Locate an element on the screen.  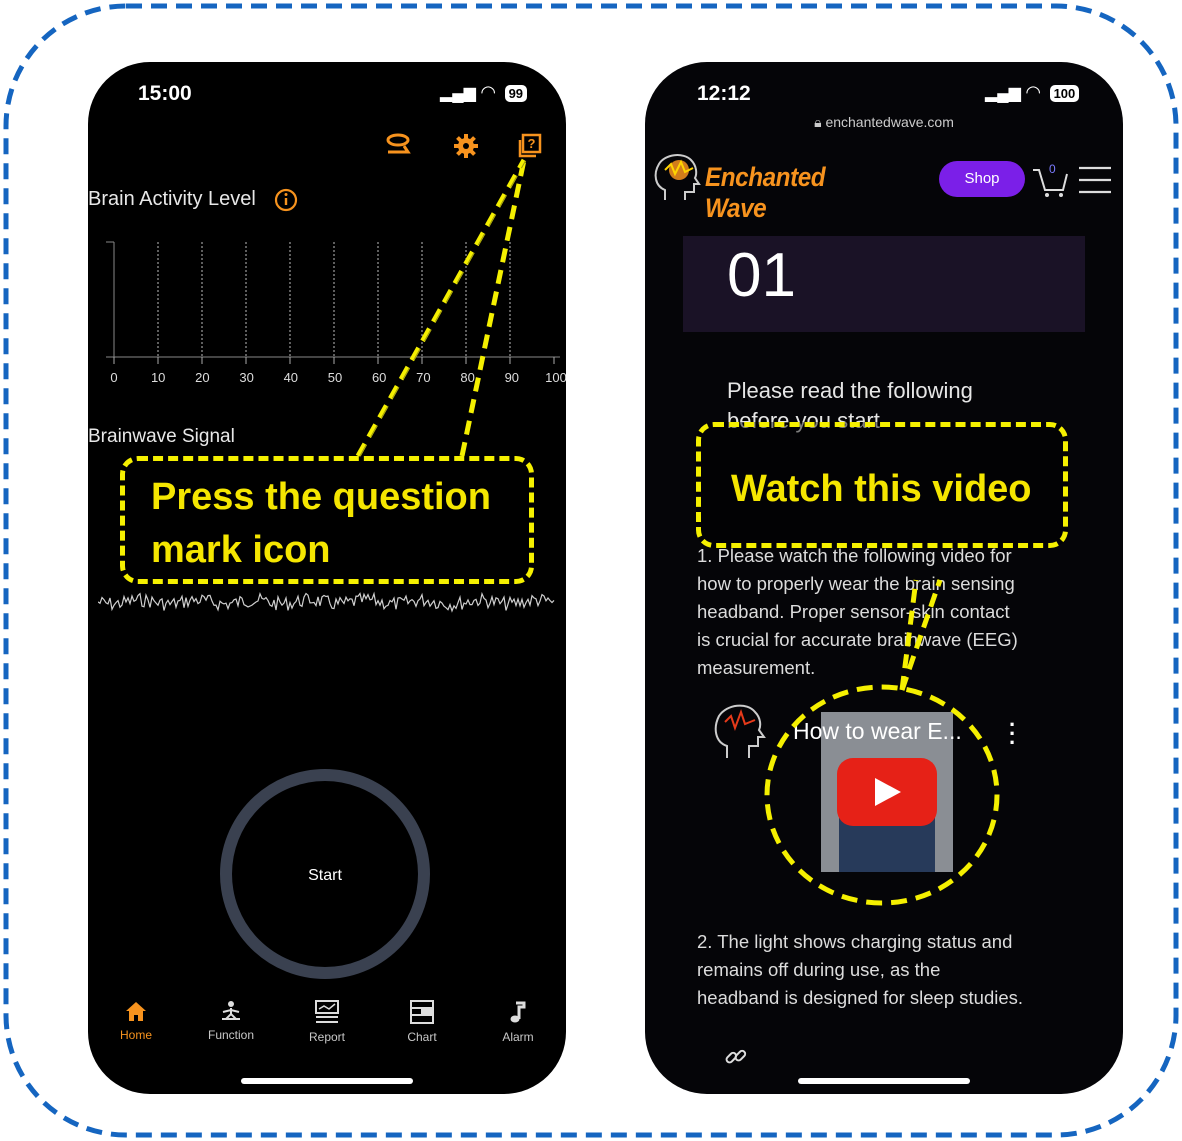
video-callout-text: Watch this video is located at coordinates (881, 489).